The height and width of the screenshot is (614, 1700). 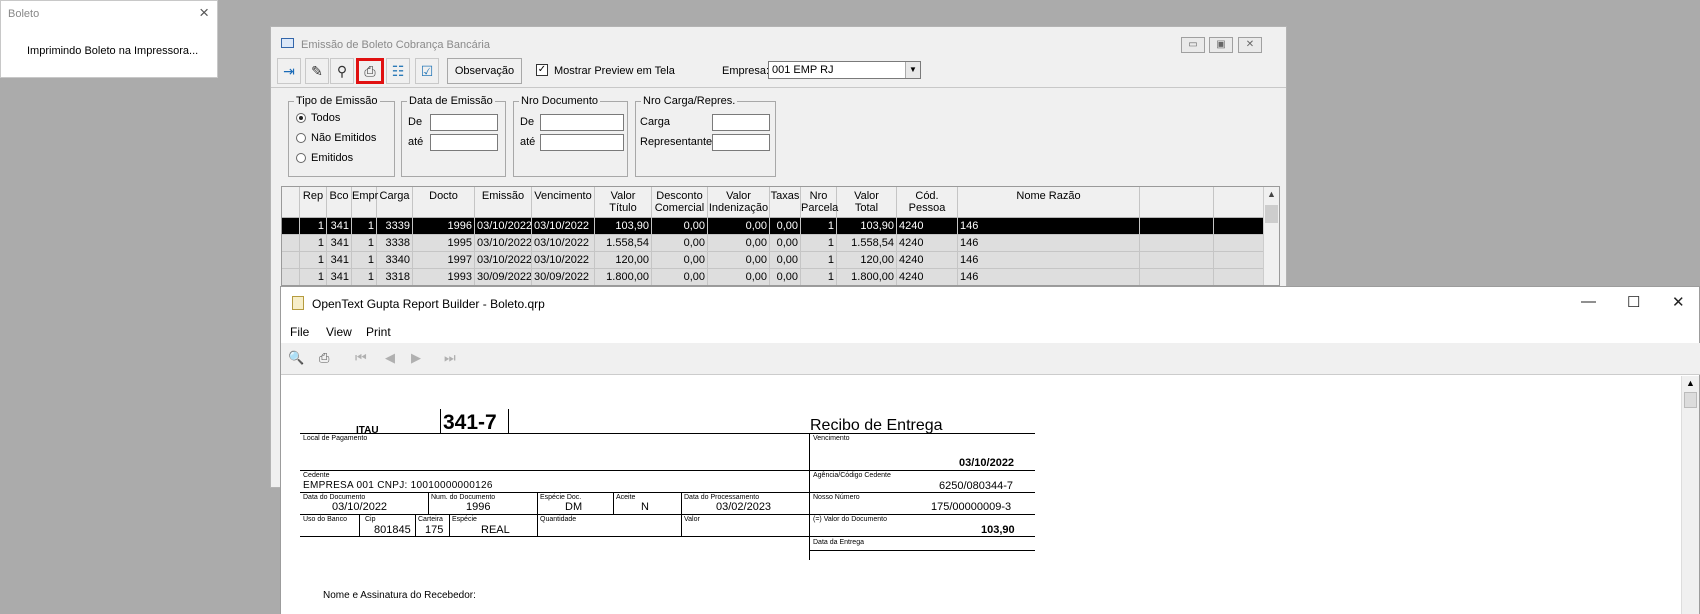 I want to click on search-icon: ⚲, so click(x=342, y=71).